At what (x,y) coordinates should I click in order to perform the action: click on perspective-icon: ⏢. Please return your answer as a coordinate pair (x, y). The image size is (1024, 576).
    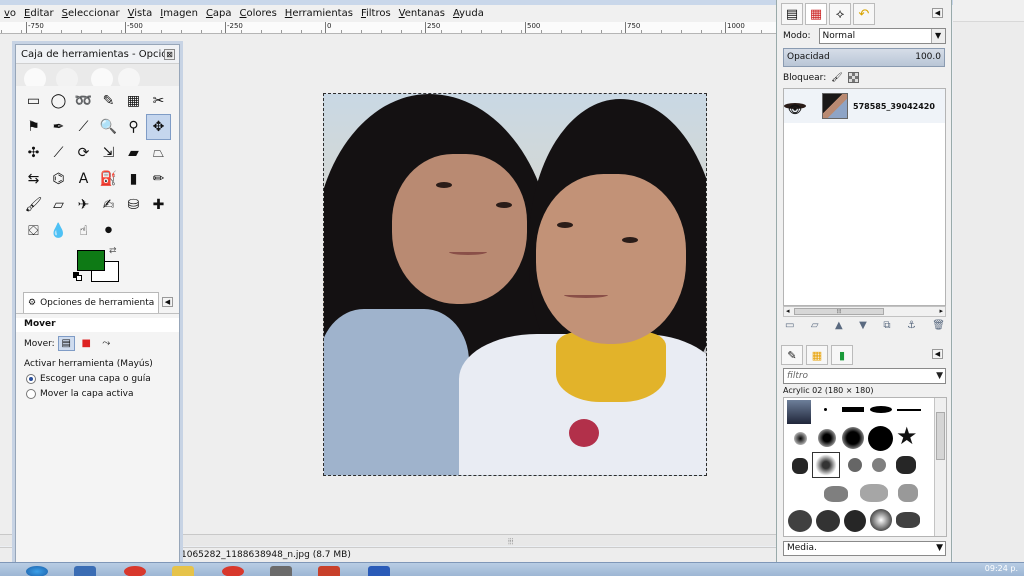
    Looking at the image, I should click on (158, 153).